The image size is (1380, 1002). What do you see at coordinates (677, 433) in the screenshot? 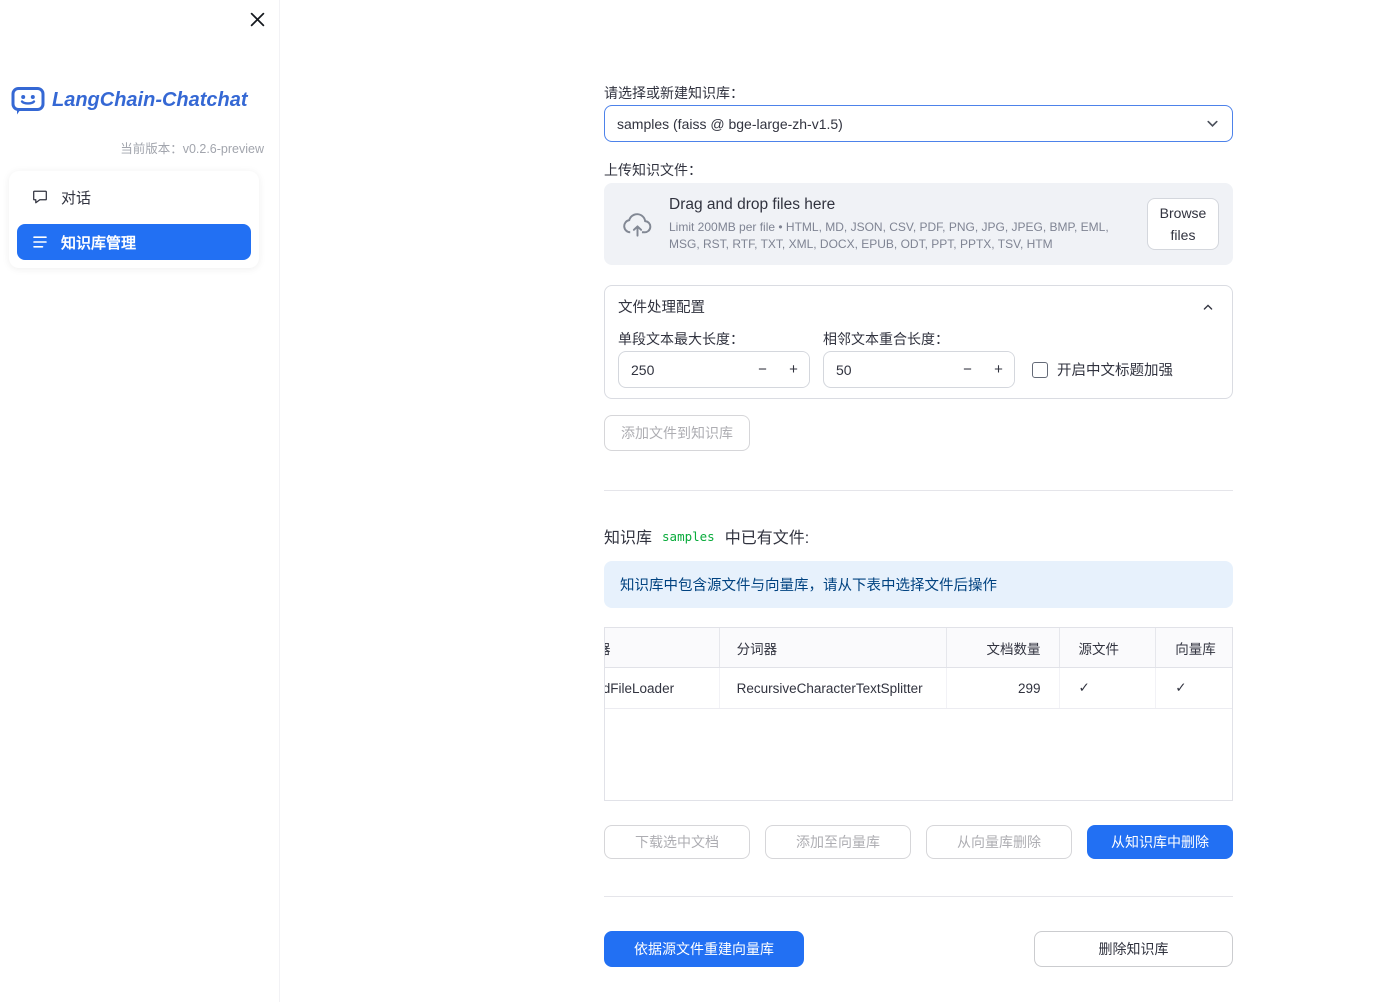
I see `add-files-button: 添加文件到知识库` at bounding box center [677, 433].